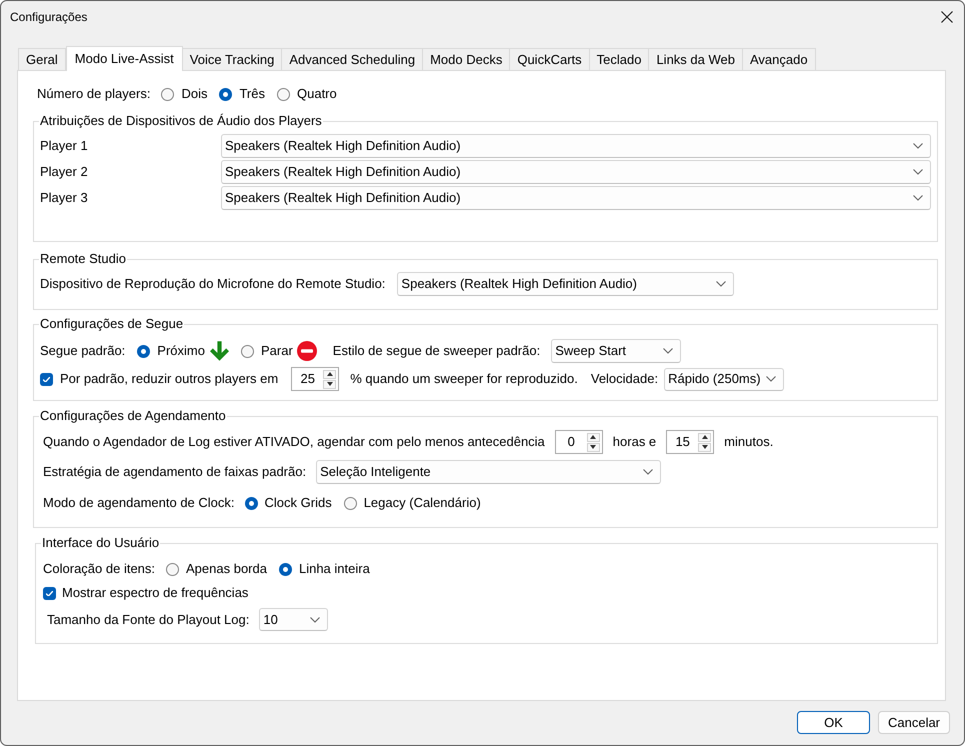  Describe the element at coordinates (833, 722) in the screenshot. I see `ok-button: OK` at that location.